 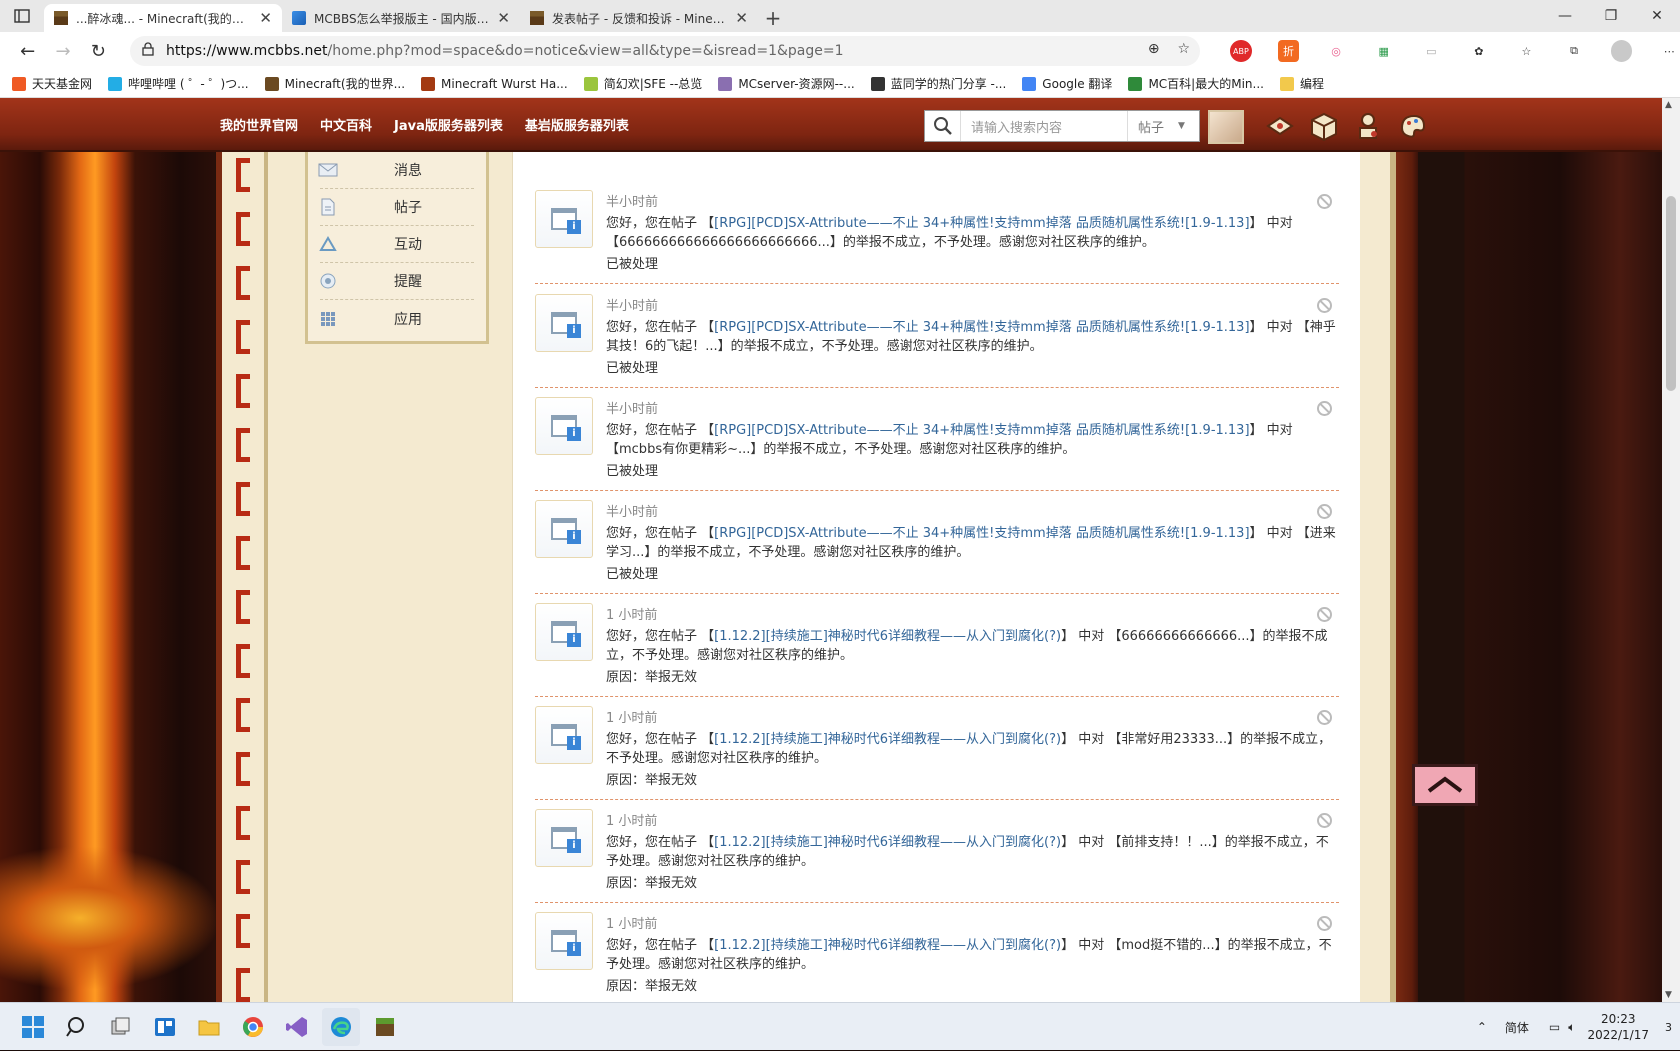 What do you see at coordinates (115, 83) in the screenshot?
I see `bilibili-icon` at bounding box center [115, 83].